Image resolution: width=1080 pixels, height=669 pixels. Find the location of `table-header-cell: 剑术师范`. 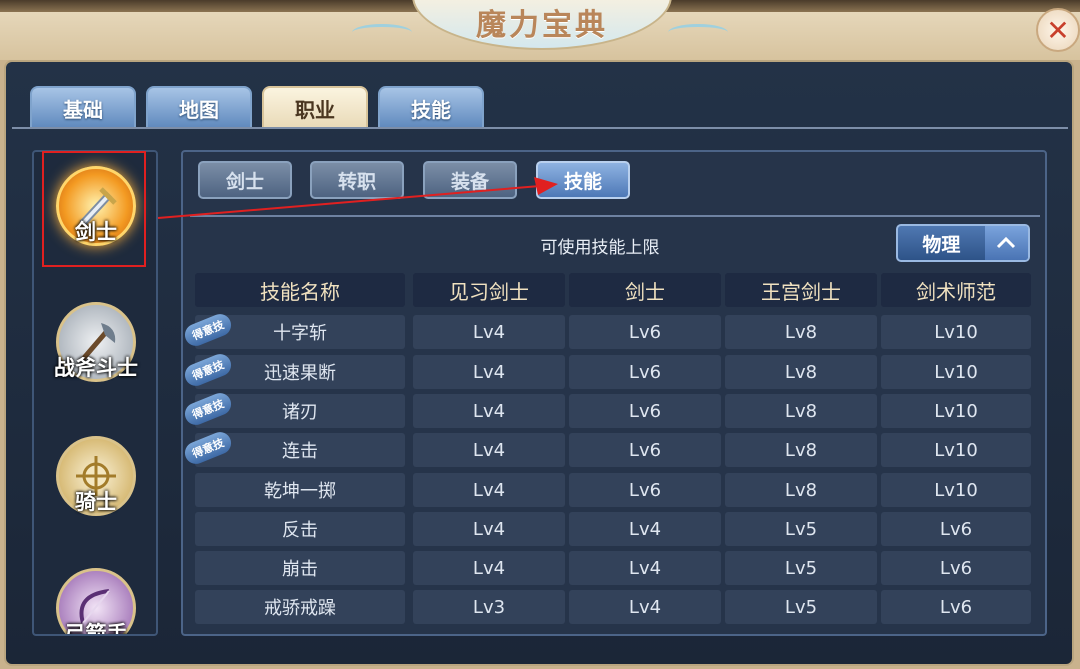

table-header-cell: 剑术师范 is located at coordinates (956, 290).